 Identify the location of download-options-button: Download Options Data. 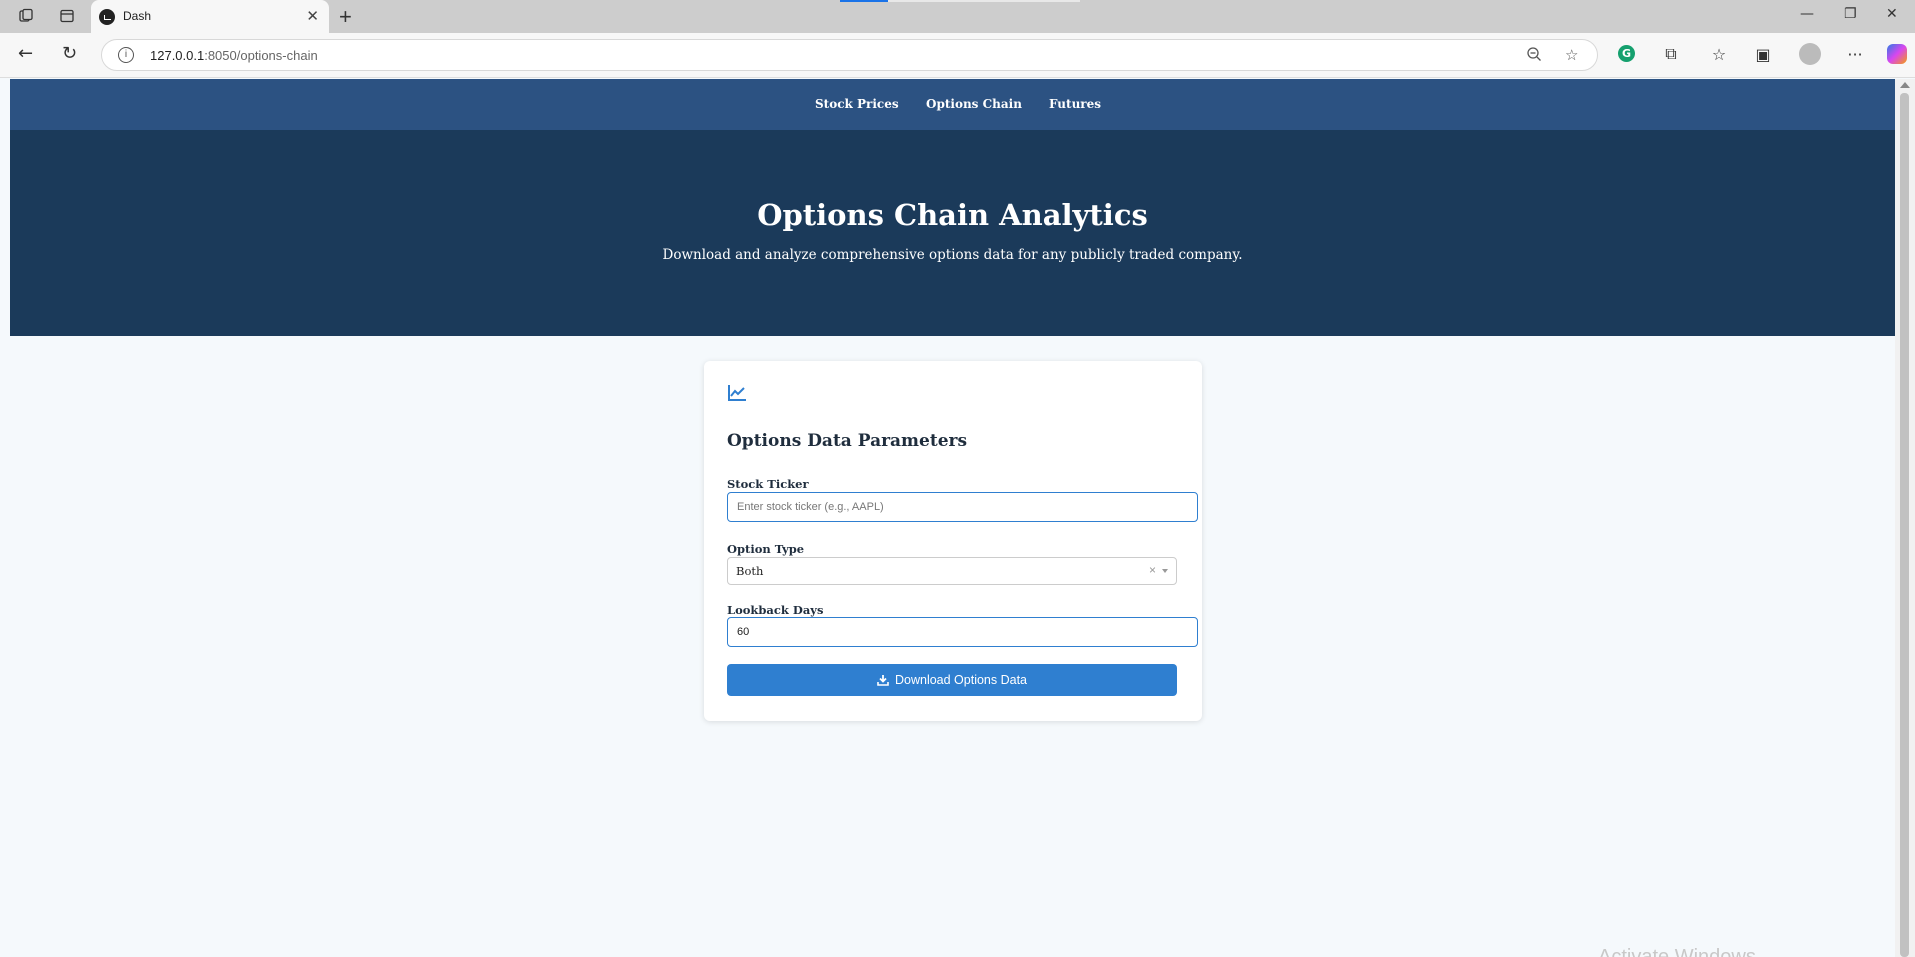
(952, 680).